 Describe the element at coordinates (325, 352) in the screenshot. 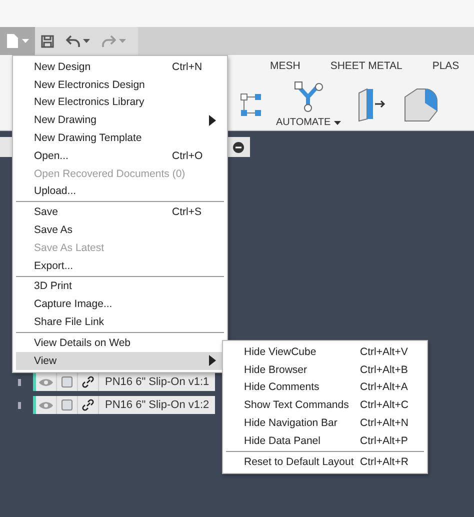

I see `menu-item: Hide ViewCube Ctrl+Alt+V` at that location.